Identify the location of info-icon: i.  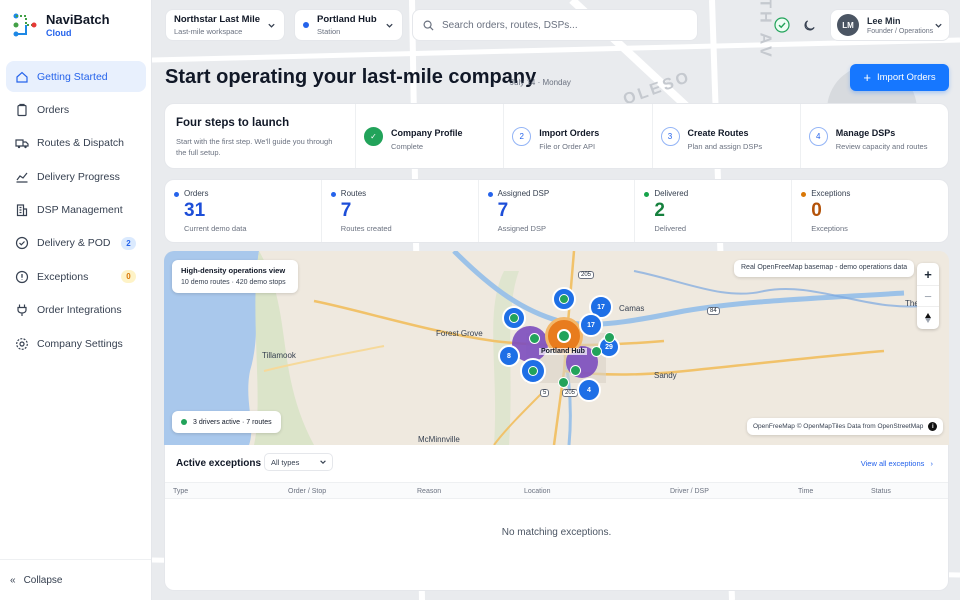
(933, 426).